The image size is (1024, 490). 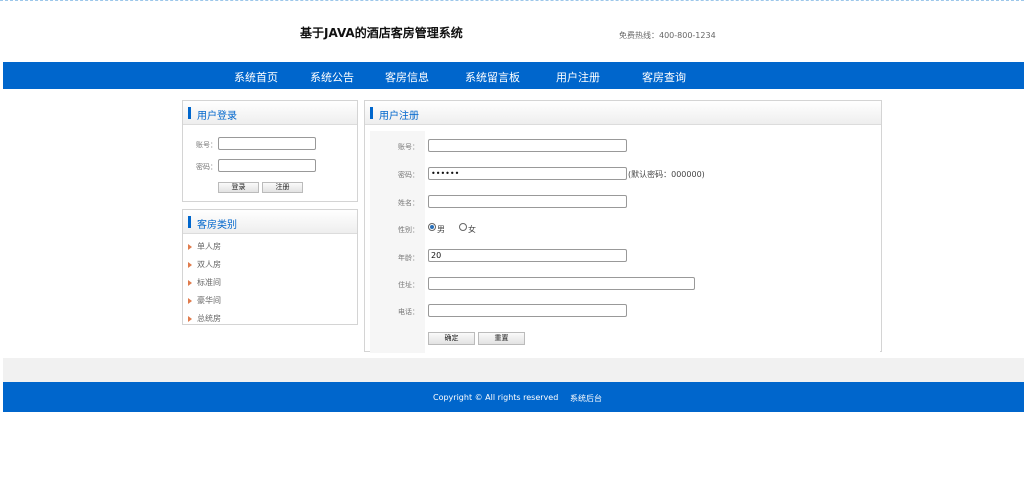 What do you see at coordinates (408, 230) in the screenshot?
I see `register-gender-label: 性别：` at bounding box center [408, 230].